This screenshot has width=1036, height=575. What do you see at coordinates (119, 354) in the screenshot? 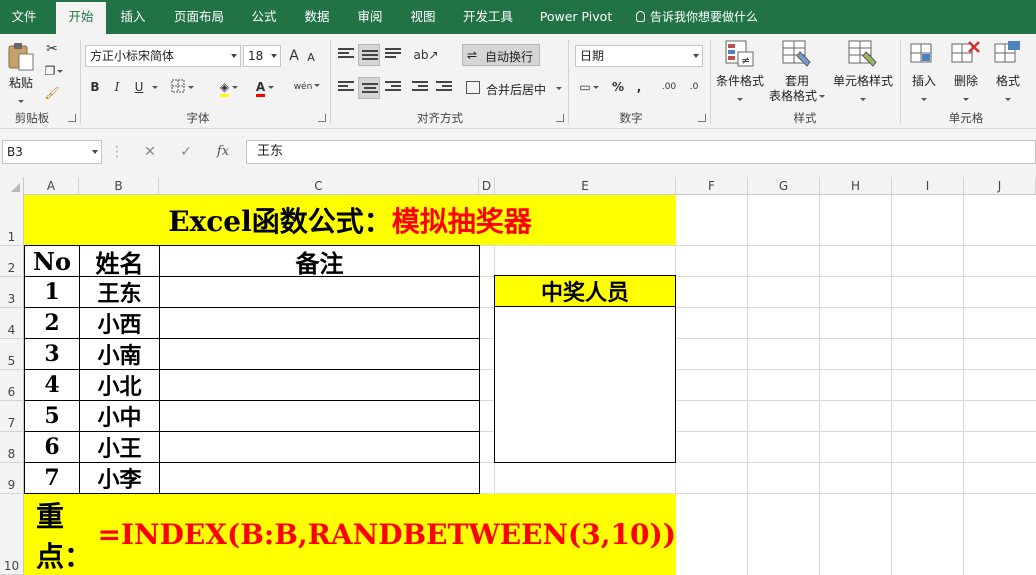
I see `roster-name-cell: 小南` at bounding box center [119, 354].